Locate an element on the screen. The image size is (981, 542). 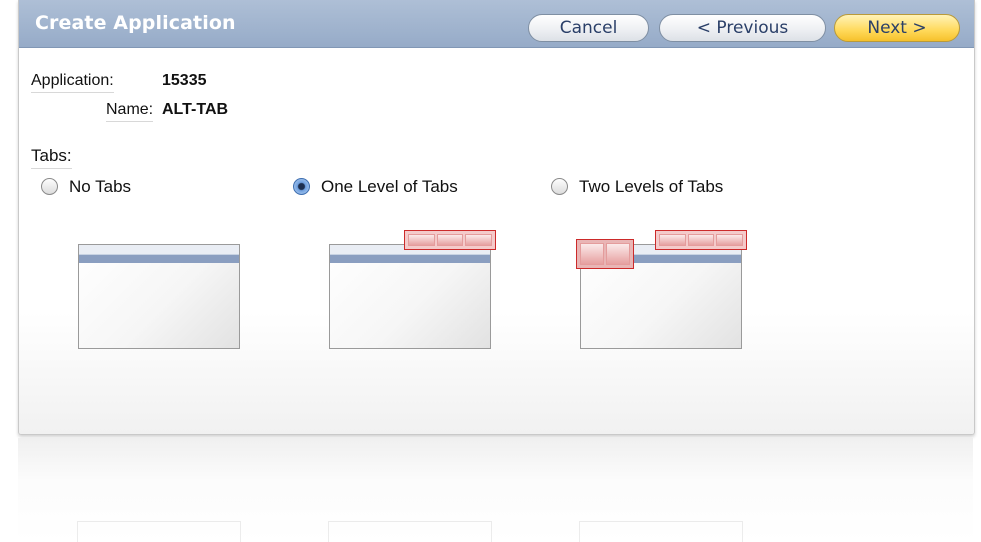
one-level-tabs-highlight is located at coordinates (450, 240).